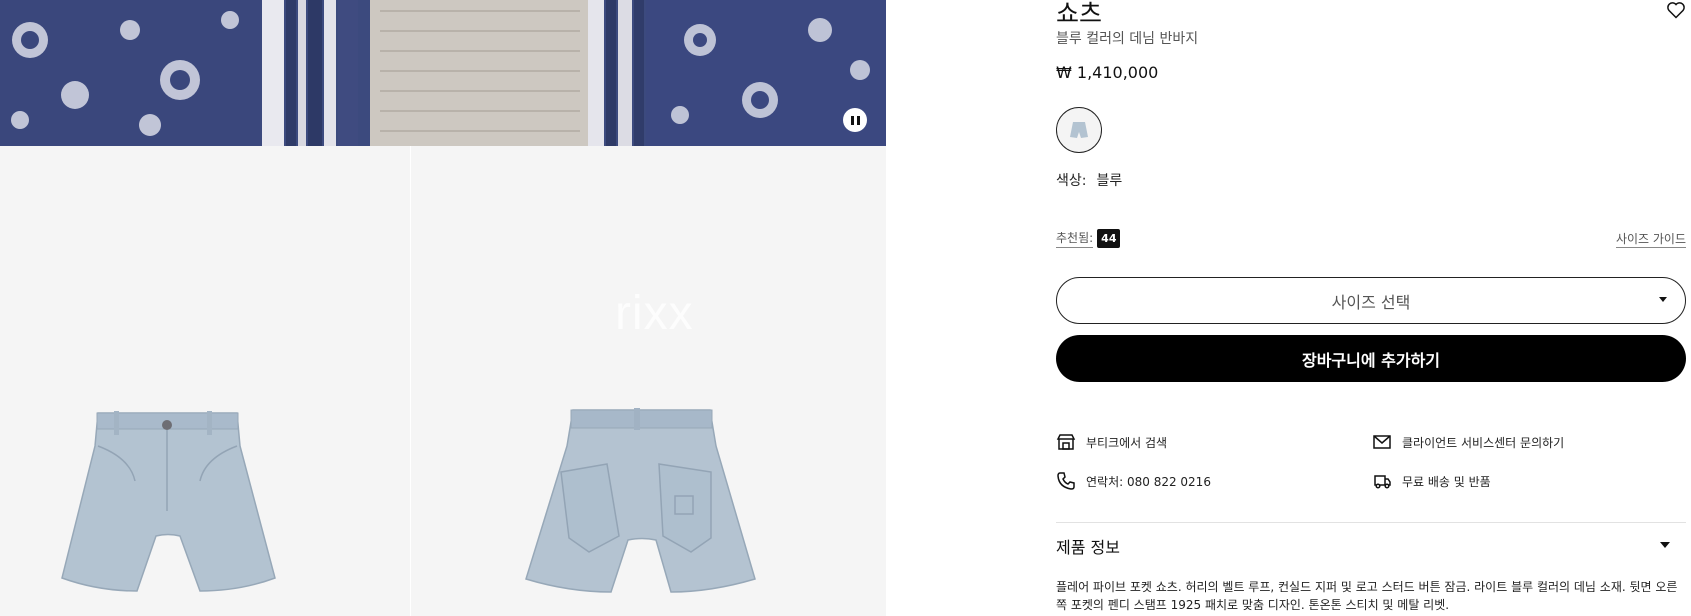  I want to click on size-select-label: 사이즈 선택, so click(1371, 302).